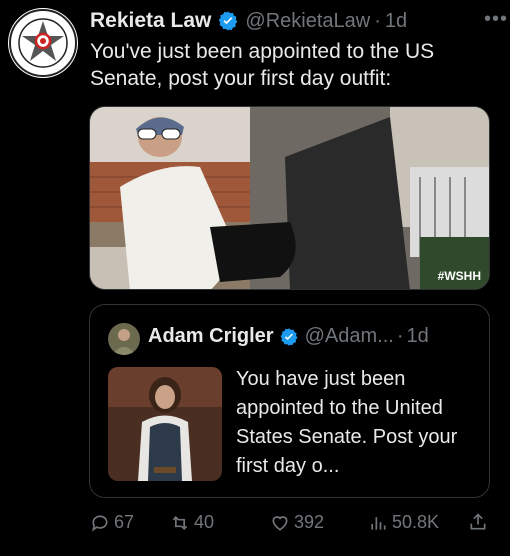  Describe the element at coordinates (417, 336) in the screenshot. I see `quote-time: 1d` at that location.